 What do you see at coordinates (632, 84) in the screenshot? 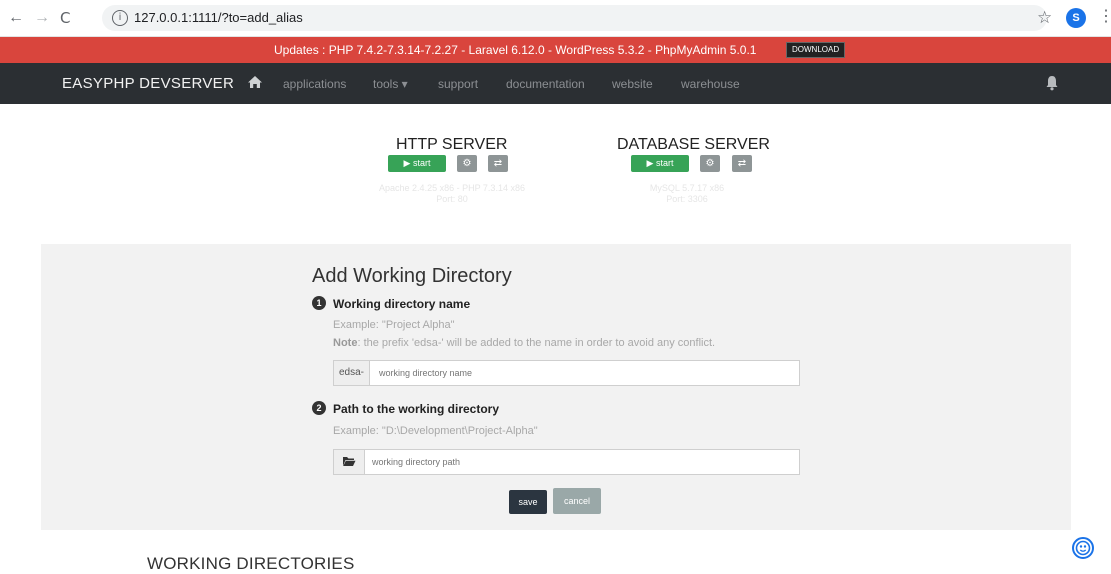
I see `nav-link-website: website` at bounding box center [632, 84].